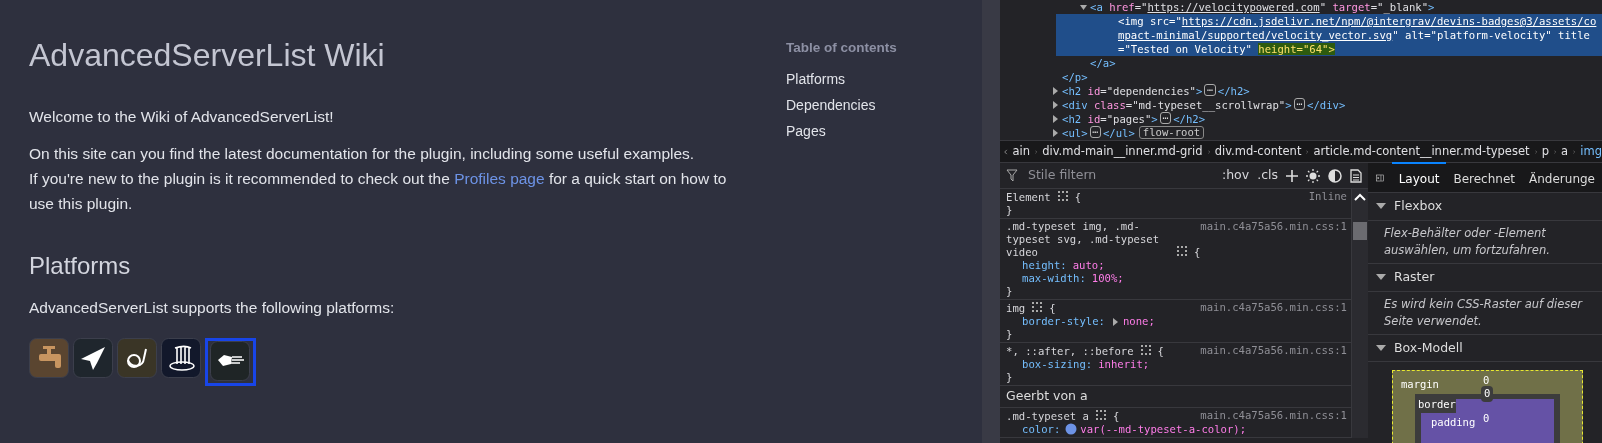 The height and width of the screenshot is (443, 1602). I want to click on paragraph-text: On this site can you find the latest documentation for the plugin, including some useful examples., so click(362, 154).